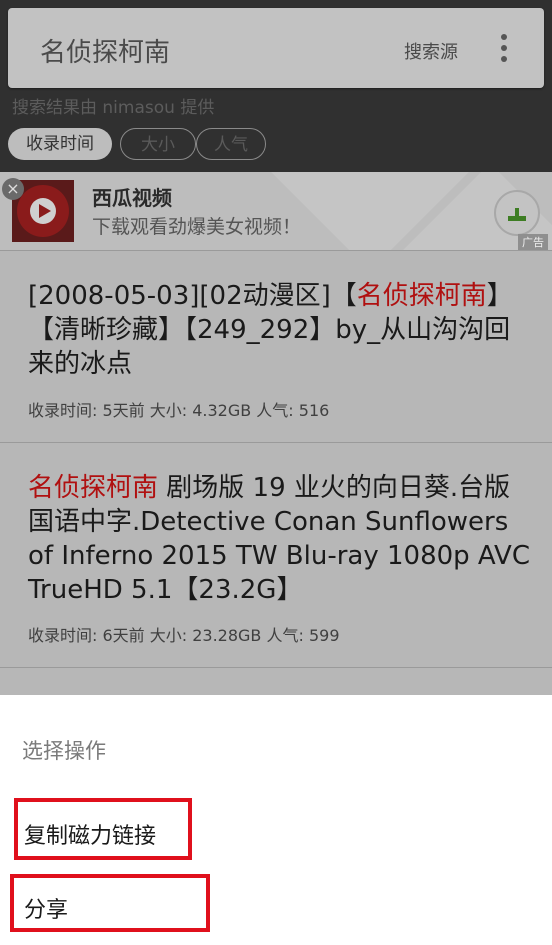 Image resolution: width=552 pixels, height=945 pixels. What do you see at coordinates (276, 681) in the screenshot?
I see `result-item` at bounding box center [276, 681].